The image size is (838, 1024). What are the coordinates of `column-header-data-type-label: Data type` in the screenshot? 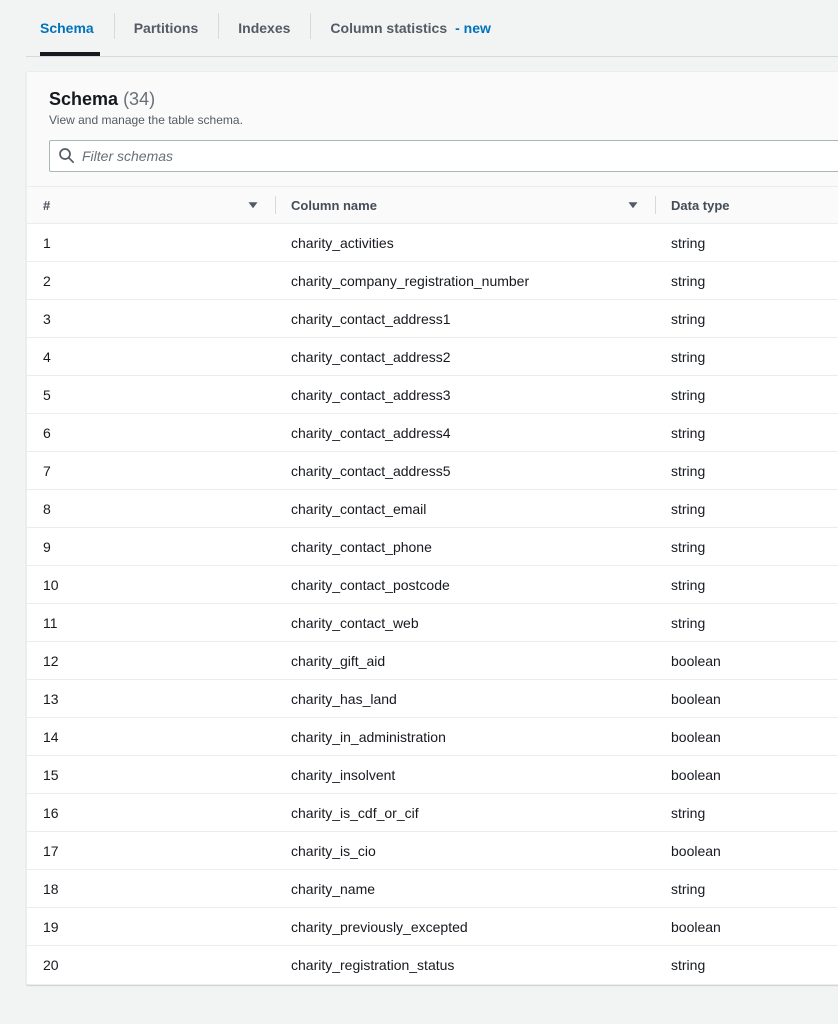 It's located at (700, 205).